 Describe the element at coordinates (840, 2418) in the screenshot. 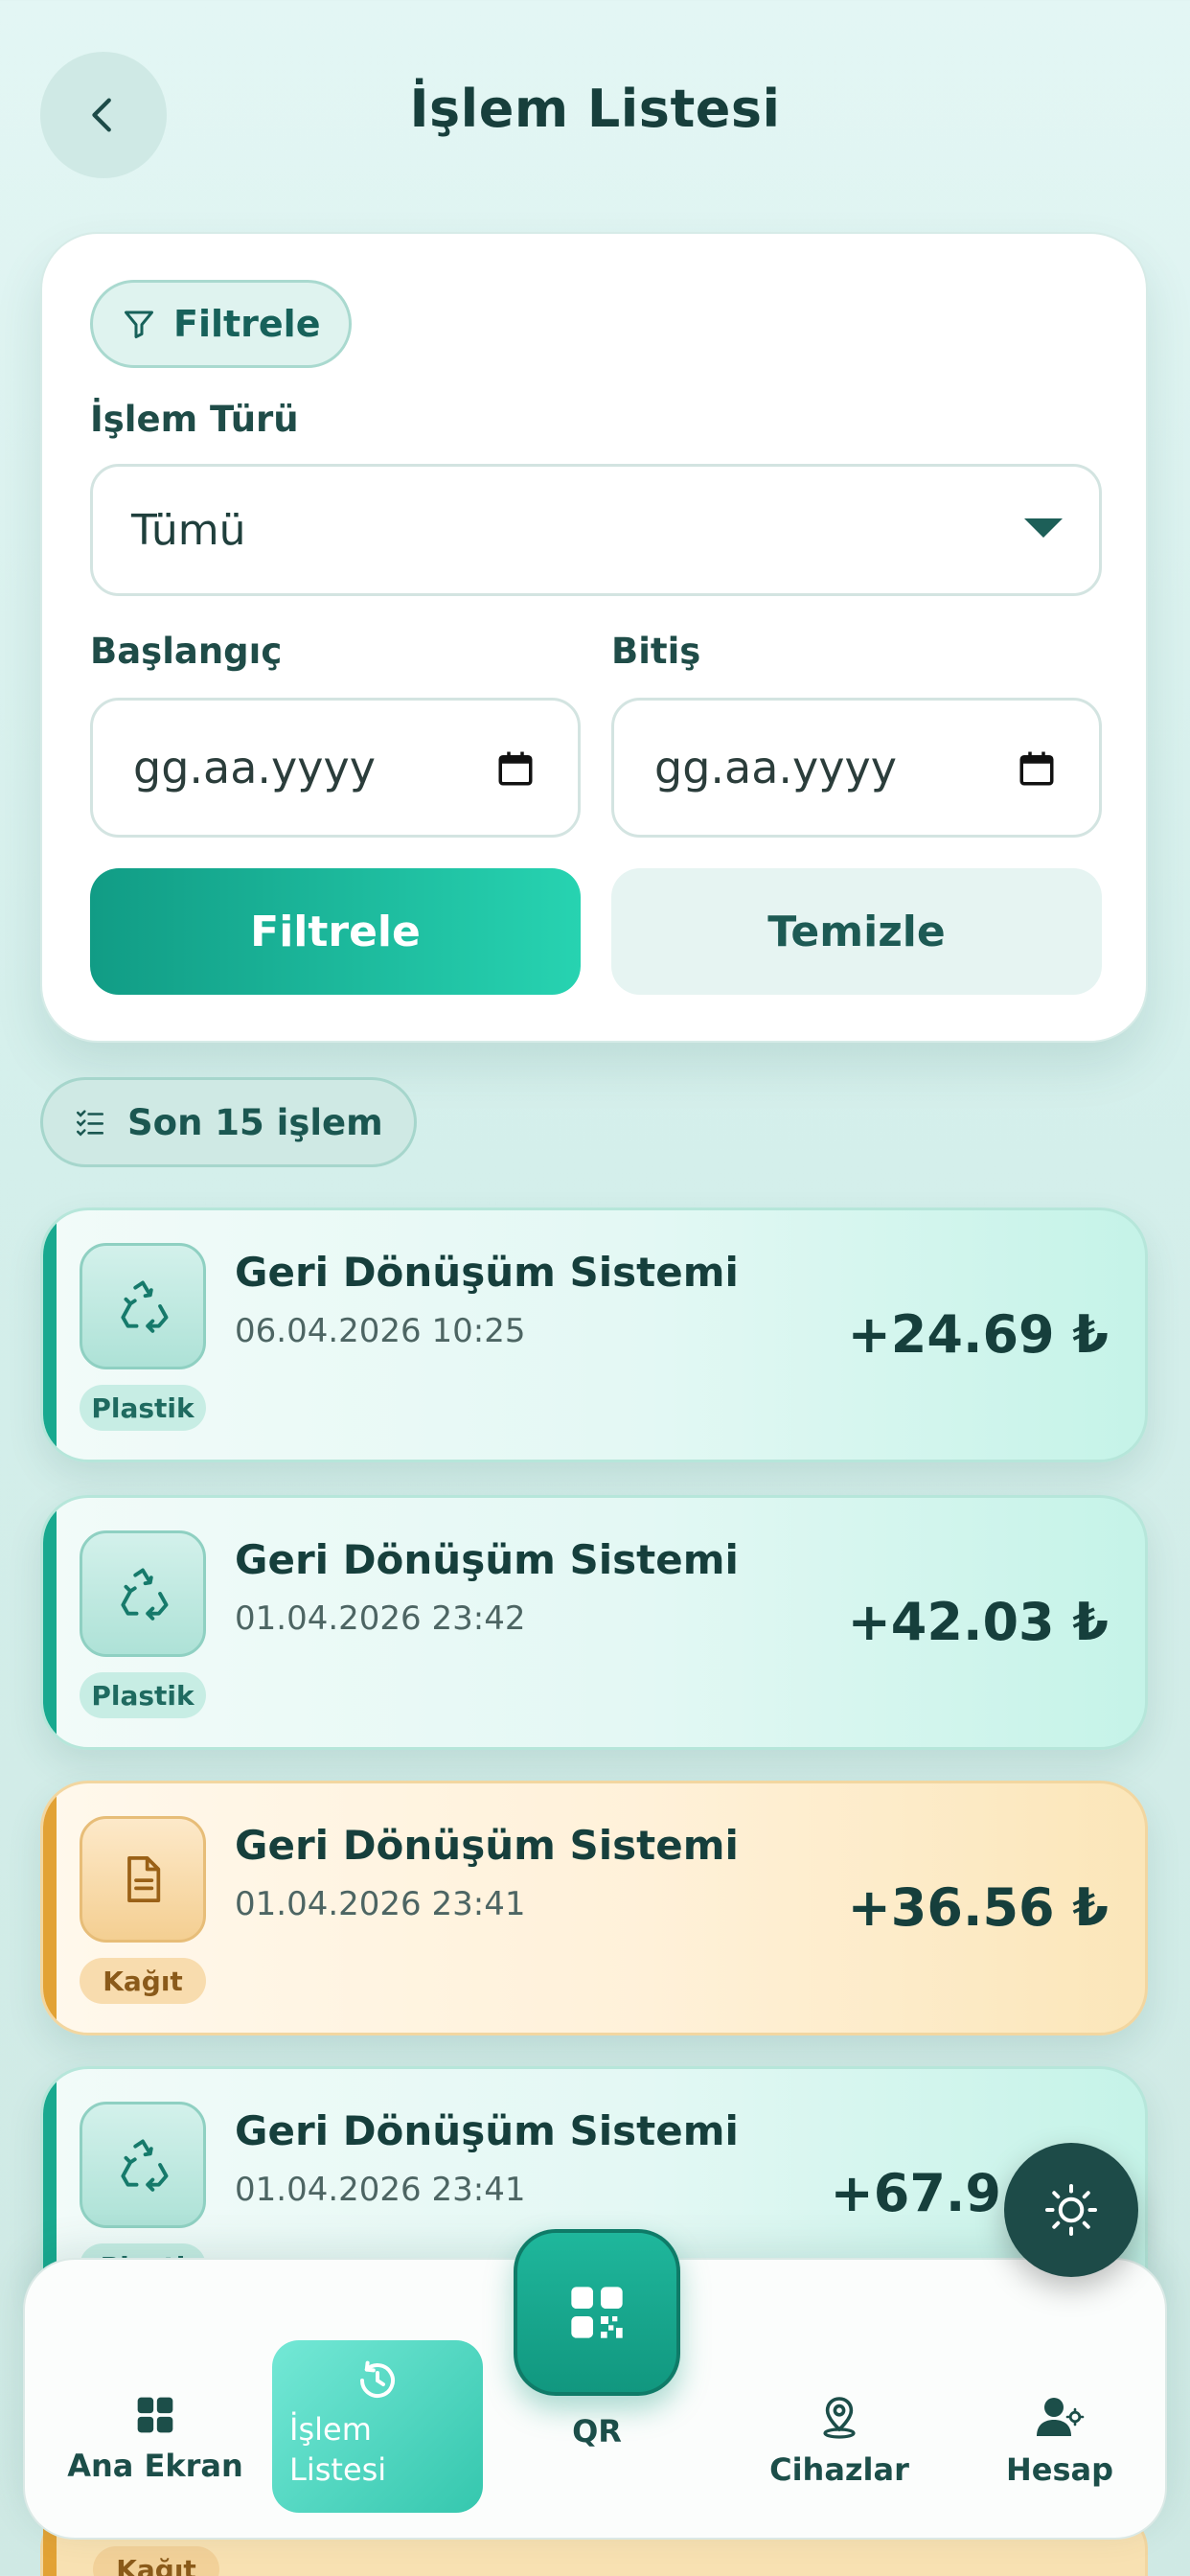

I see `location-pin-icon` at that location.